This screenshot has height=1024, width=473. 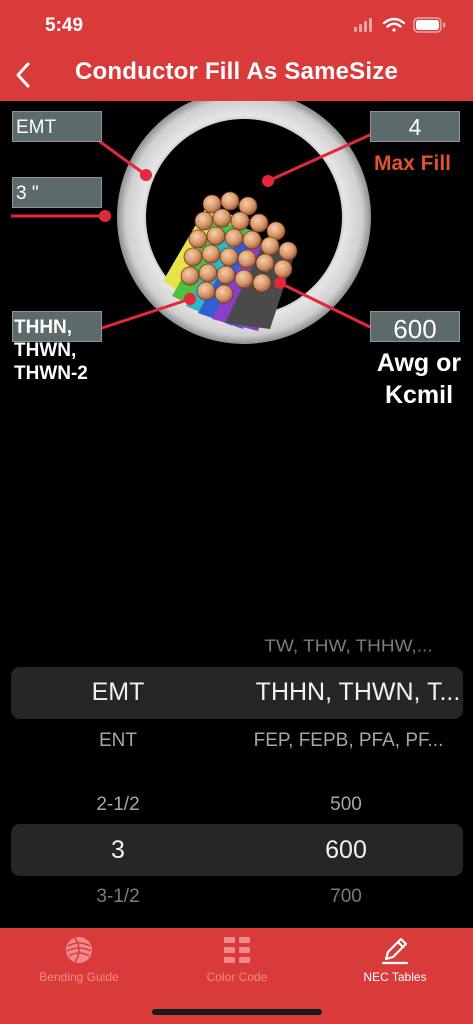 What do you see at coordinates (429, 25) in the screenshot?
I see `battery-icon` at bounding box center [429, 25].